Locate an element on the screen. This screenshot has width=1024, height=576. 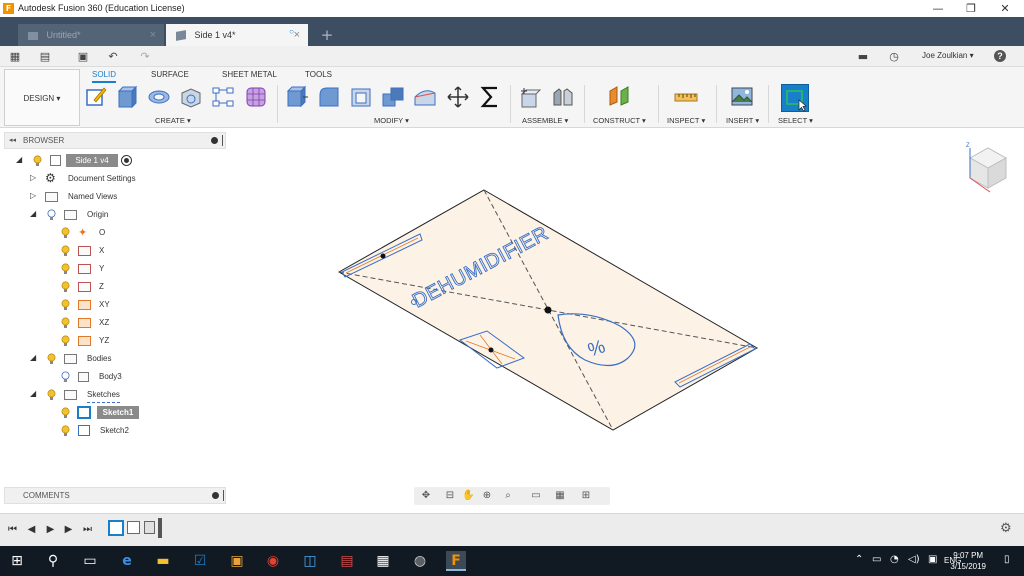
browser-item-origin: Origin is located at coordinates (97, 215).